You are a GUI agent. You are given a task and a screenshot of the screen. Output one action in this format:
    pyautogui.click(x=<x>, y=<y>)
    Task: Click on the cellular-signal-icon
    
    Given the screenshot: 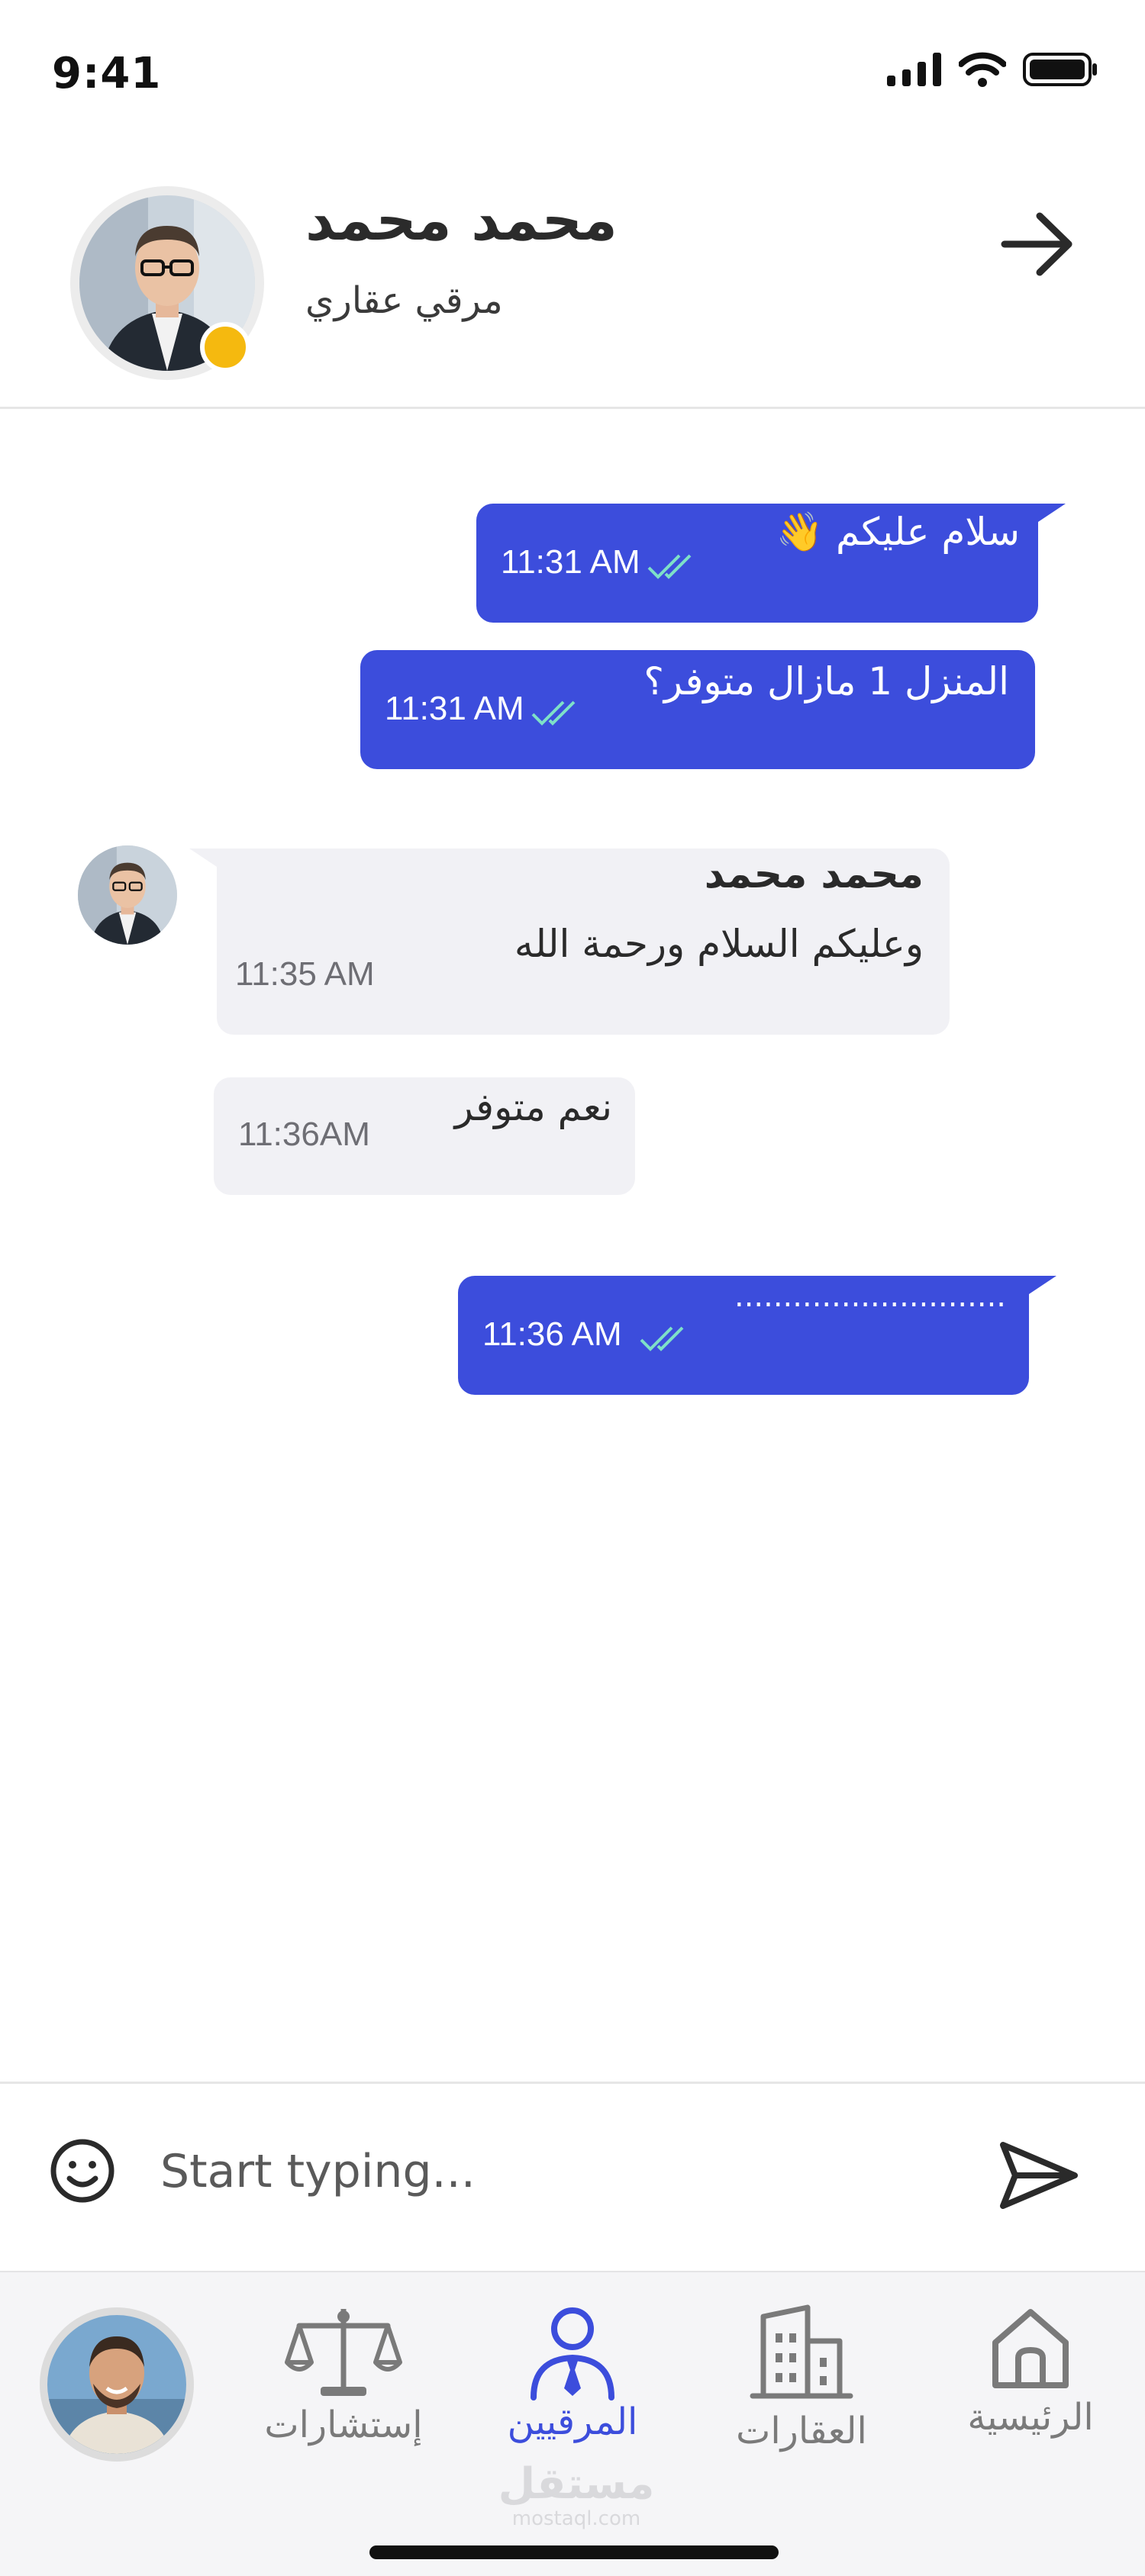 What is the action you would take?
    pyautogui.click(x=914, y=69)
    